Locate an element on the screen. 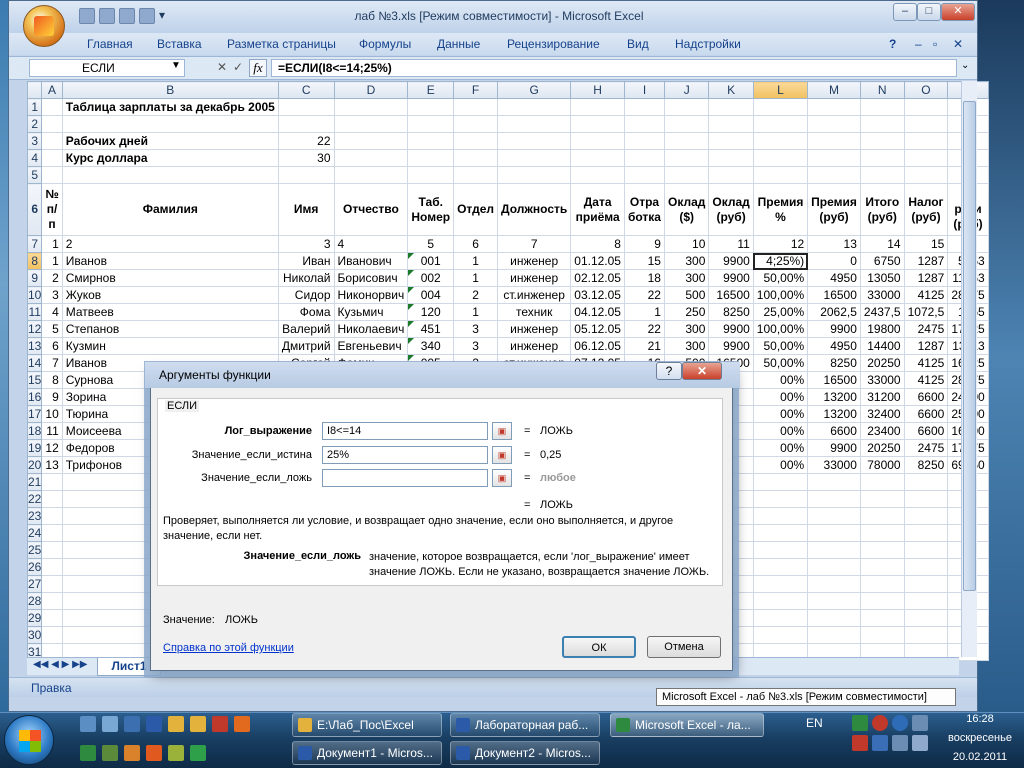 The height and width of the screenshot is (768, 1024). cell: 15 is located at coordinates (926, 244).